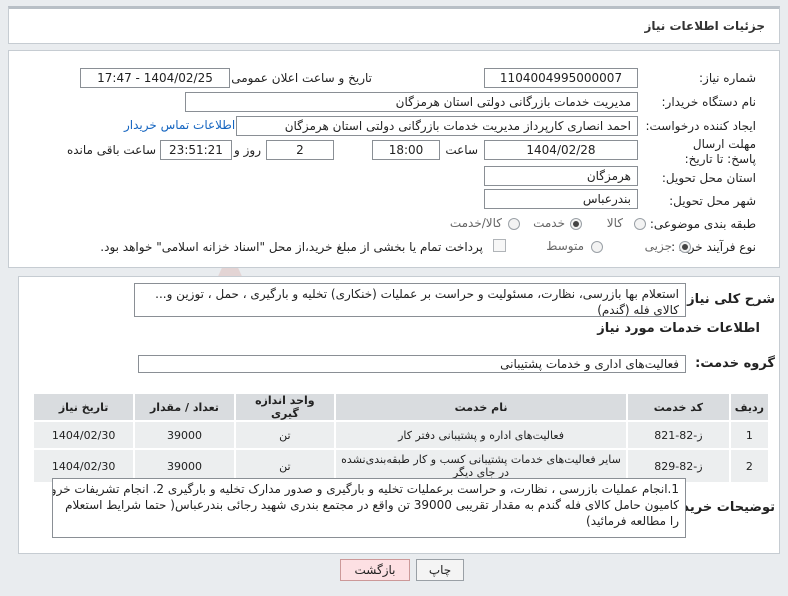 This screenshot has width=788, height=596. What do you see at coordinates (597, 247) in the screenshot?
I see `process-radio-medium` at bounding box center [597, 247].